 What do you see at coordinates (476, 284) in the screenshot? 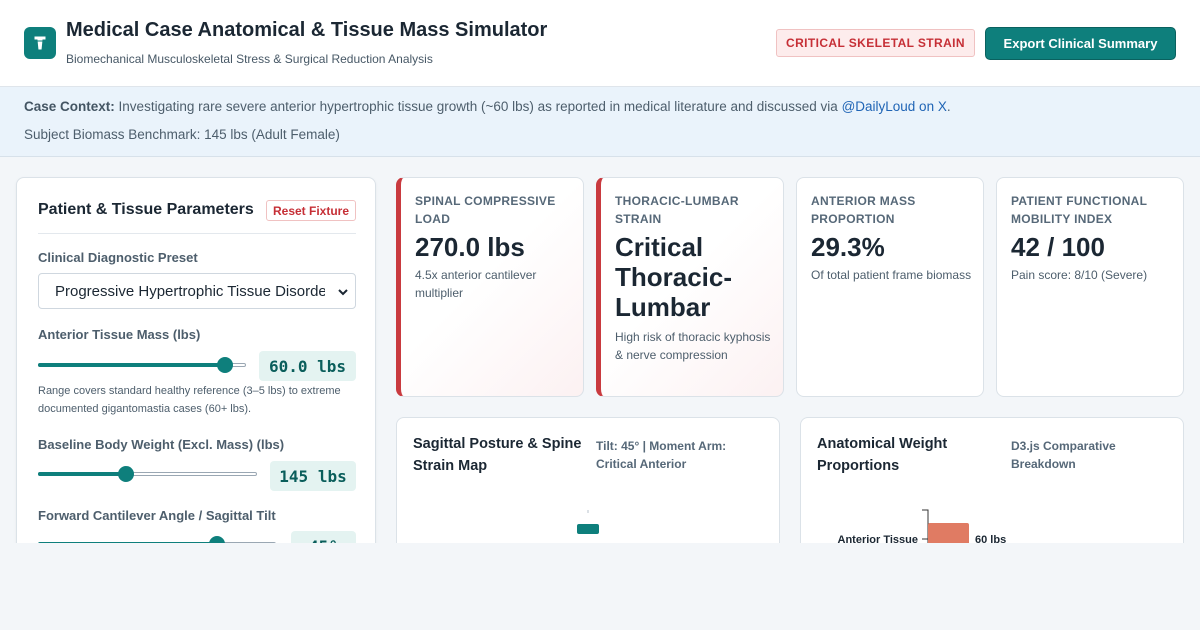
I see `metric-note: 4.5x anterior cantilever multiplier` at bounding box center [476, 284].